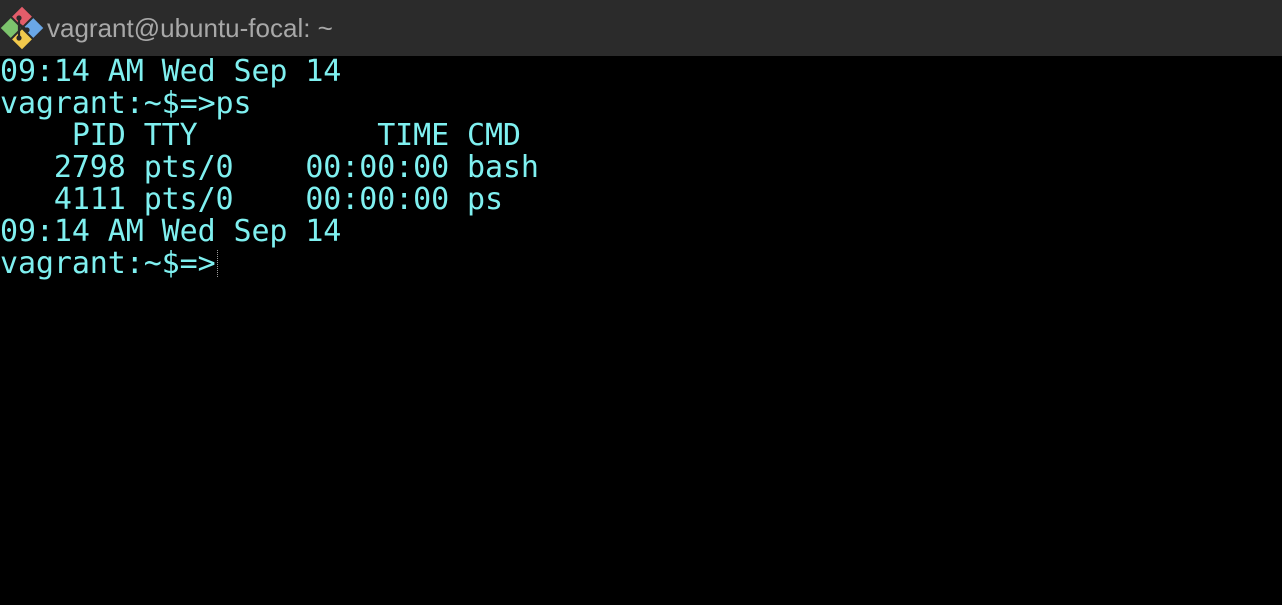 This screenshot has height=605, width=1282. I want to click on ps-table-row-ps: 4111 pts/0 00:00:00 ps, so click(251, 199).